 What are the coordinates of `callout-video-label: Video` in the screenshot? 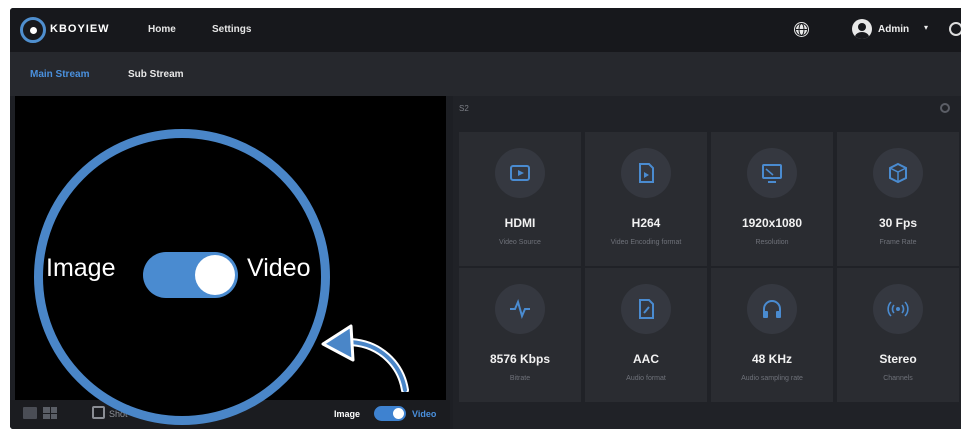 It's located at (279, 268).